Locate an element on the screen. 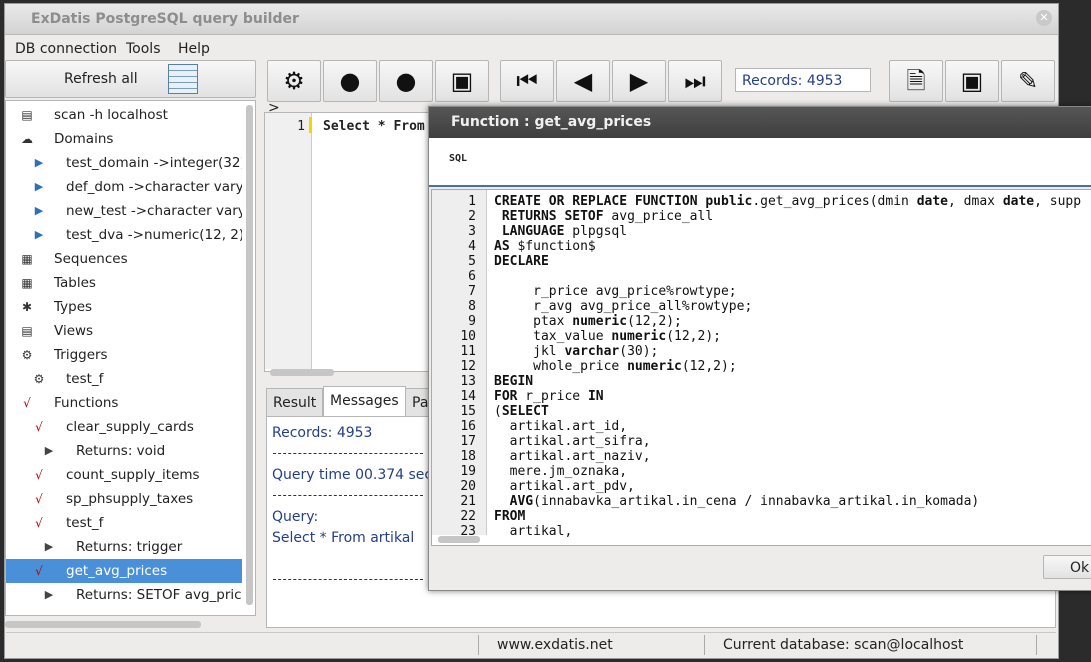 The image size is (1091, 662). window-title: ExDatis PostgreSQL query builder is located at coordinates (165, 19).